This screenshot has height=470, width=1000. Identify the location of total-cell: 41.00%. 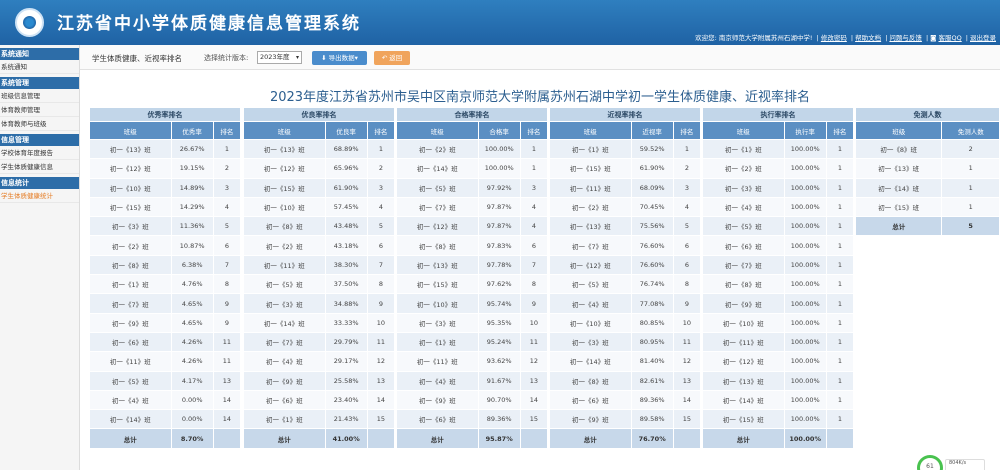
(346, 438).